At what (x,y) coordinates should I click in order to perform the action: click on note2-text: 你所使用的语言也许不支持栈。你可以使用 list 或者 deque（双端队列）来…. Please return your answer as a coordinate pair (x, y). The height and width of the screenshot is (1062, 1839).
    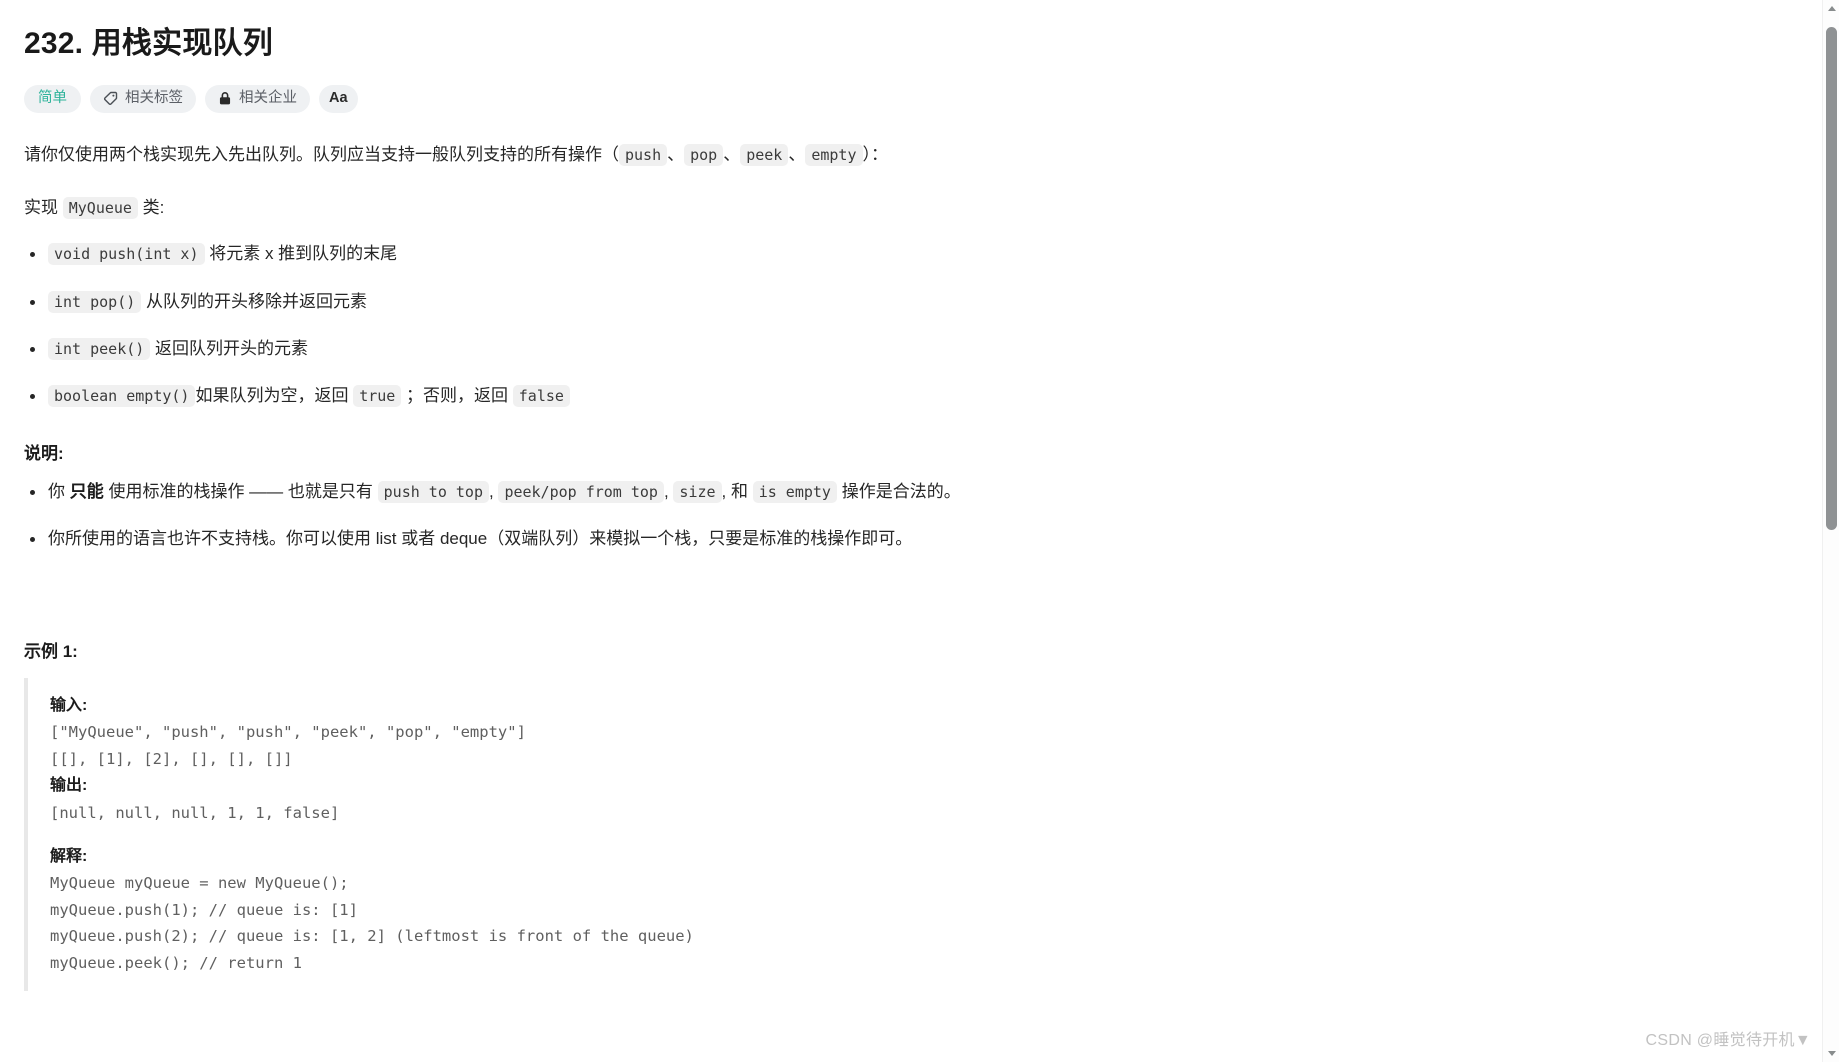
    Looking at the image, I should click on (480, 539).